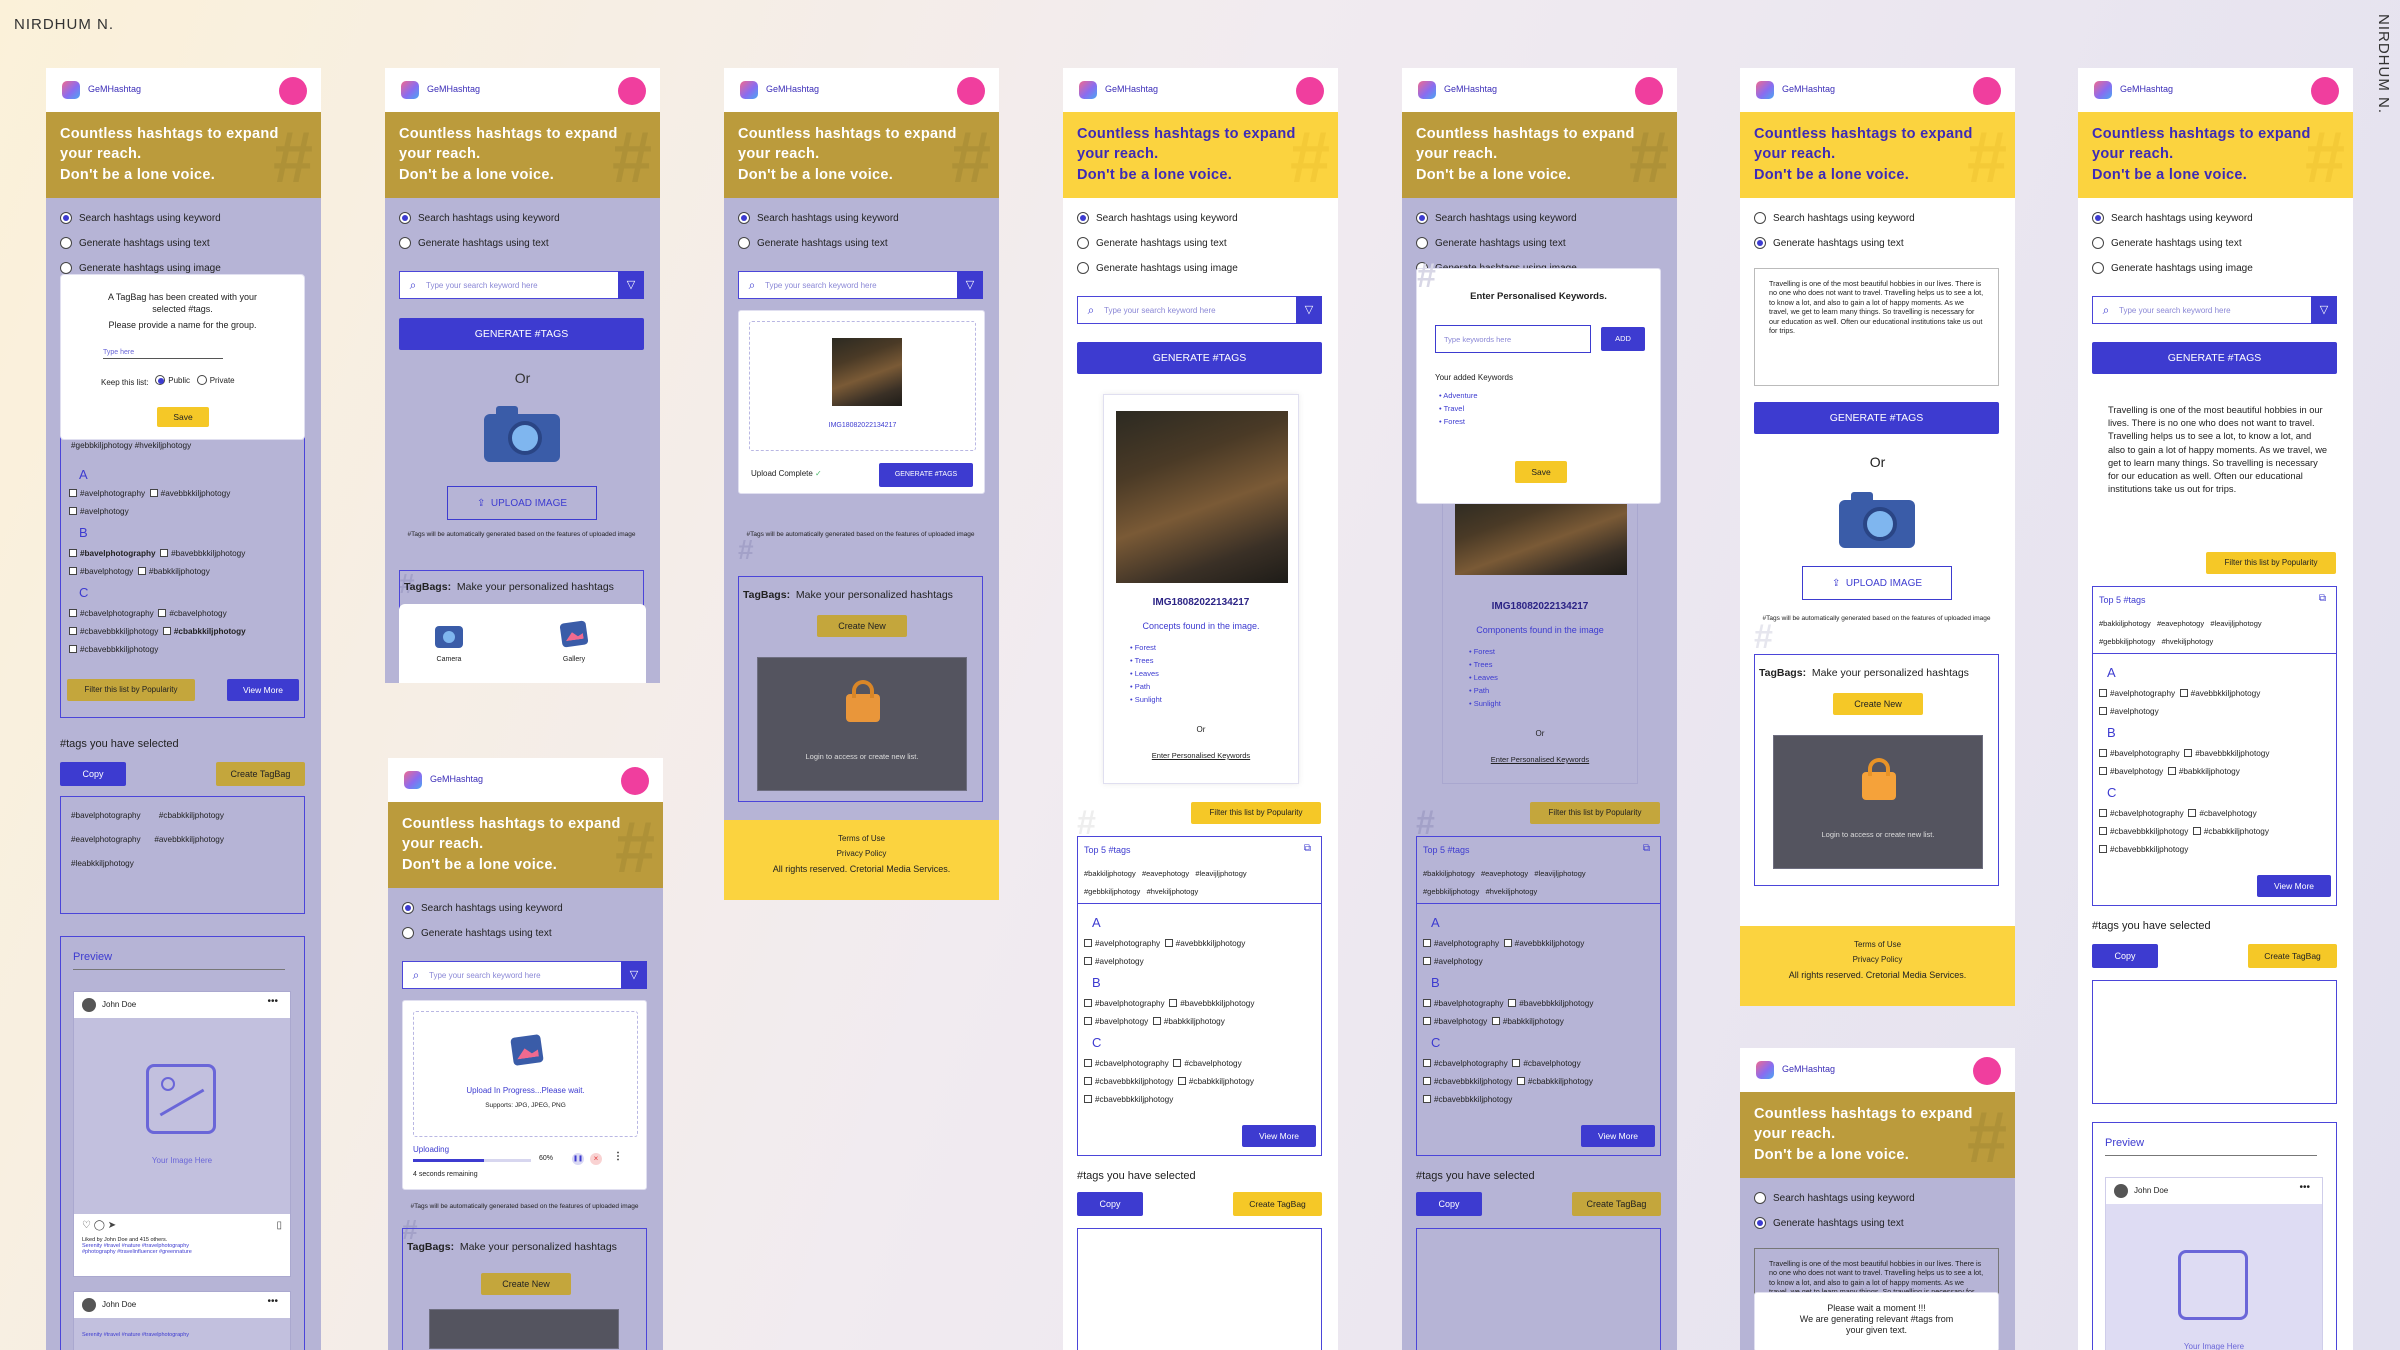 This screenshot has height=1350, width=2400. I want to click on avatar, so click(293, 91).